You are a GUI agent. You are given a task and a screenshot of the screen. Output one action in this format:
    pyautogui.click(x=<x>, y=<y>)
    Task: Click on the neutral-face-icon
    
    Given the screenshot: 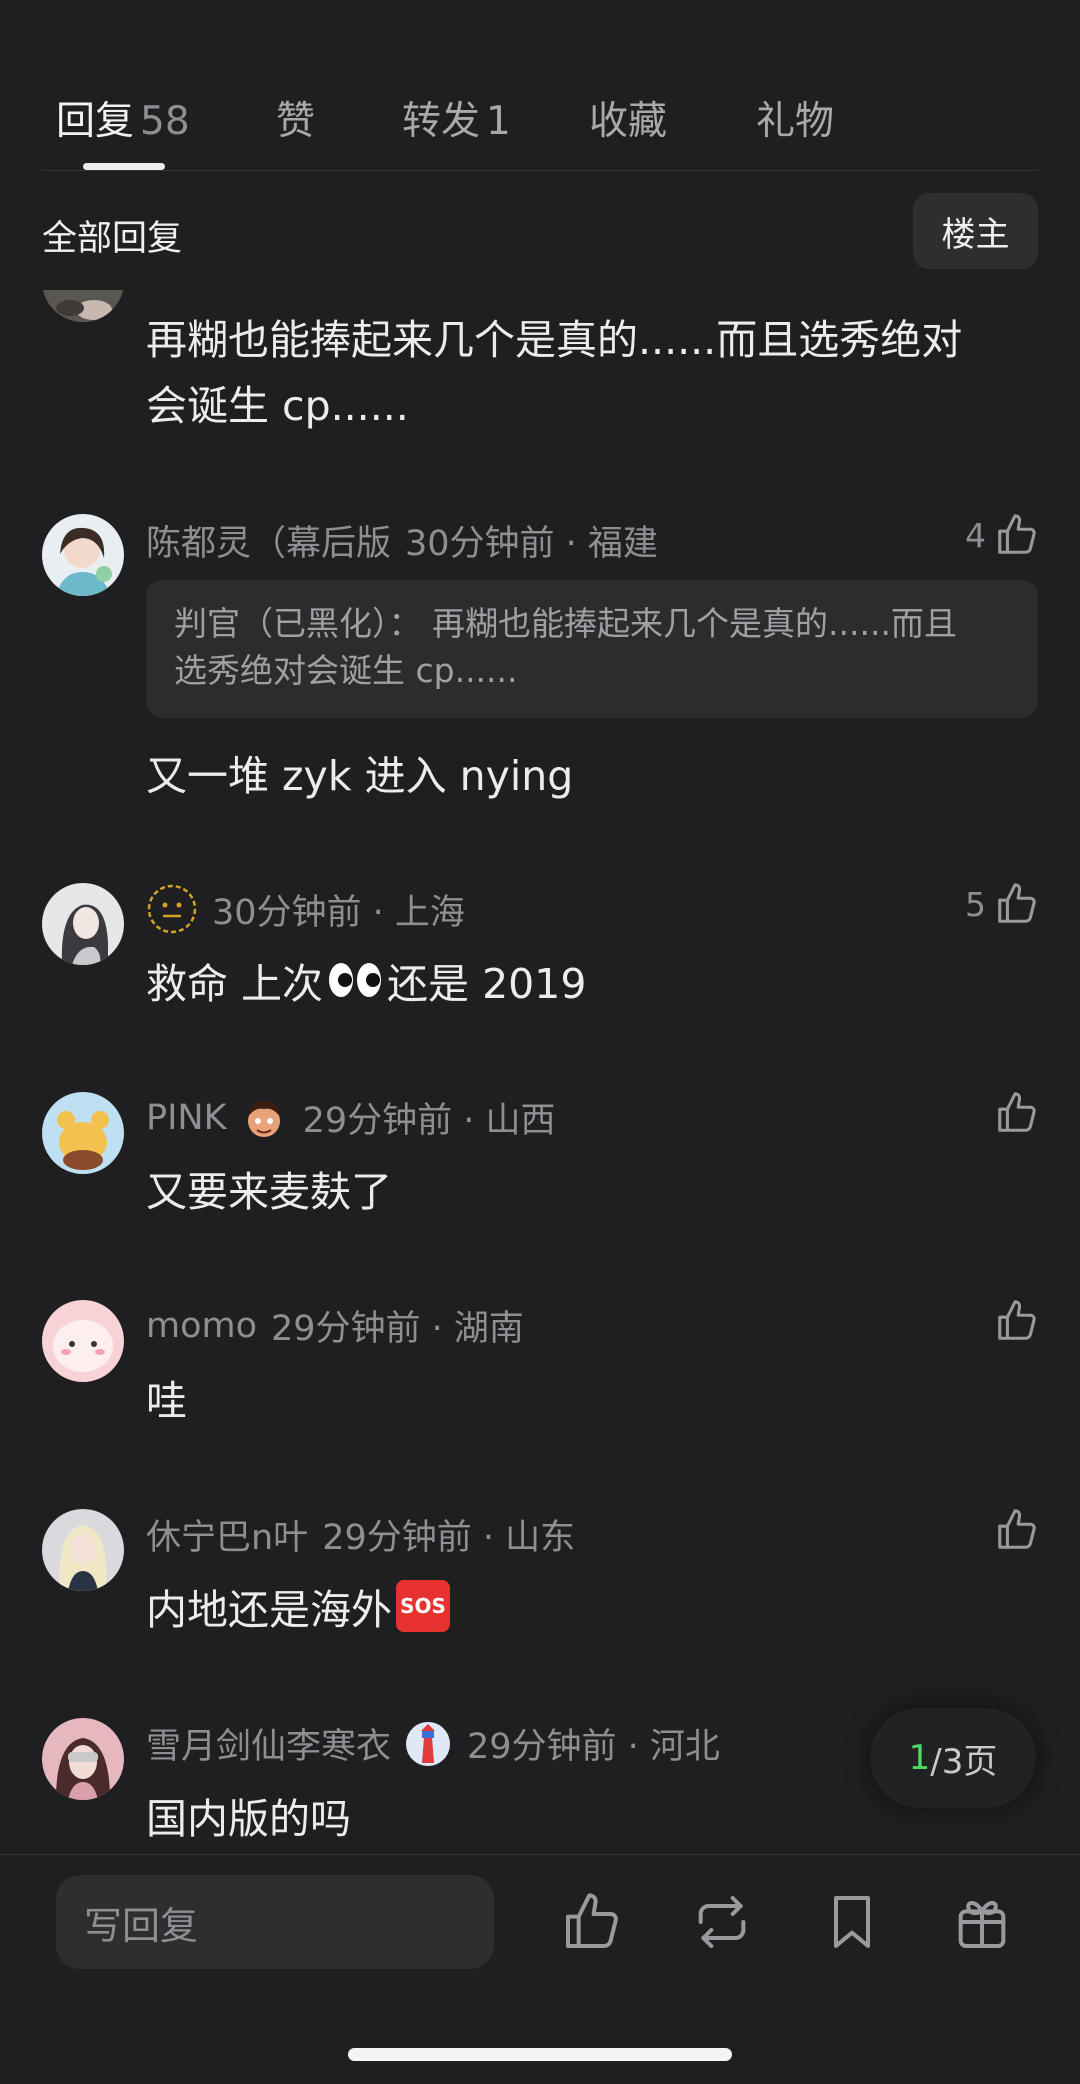 What is the action you would take?
    pyautogui.click(x=172, y=909)
    